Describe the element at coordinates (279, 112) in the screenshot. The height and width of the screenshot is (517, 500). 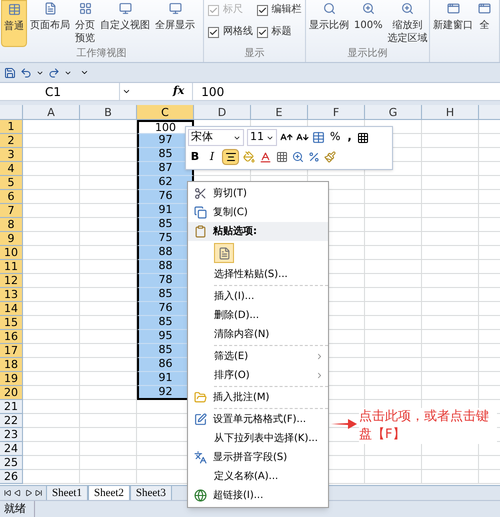
I see `column-header: E` at that location.